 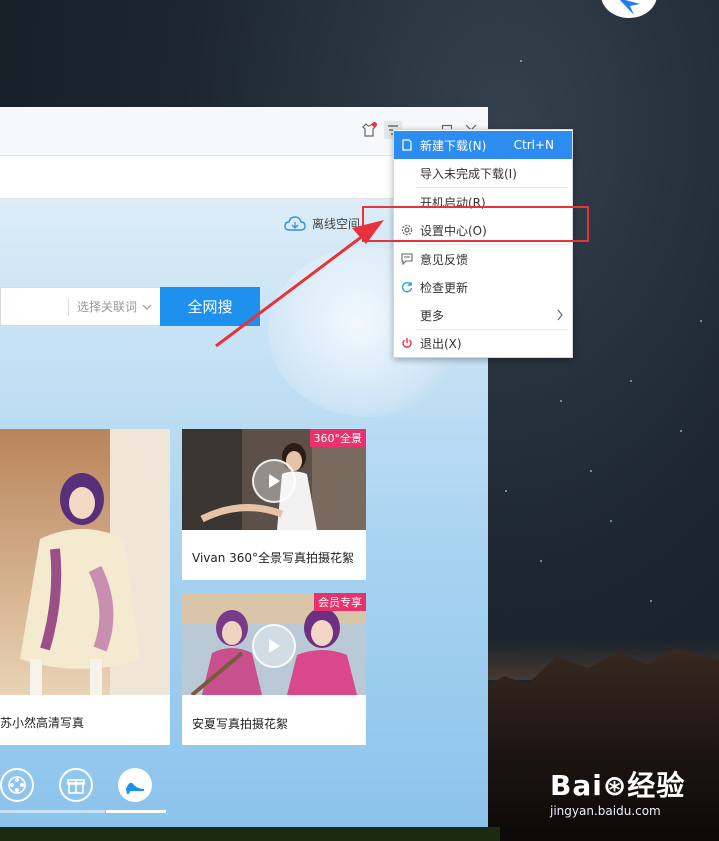 What do you see at coordinates (483, 259) in the screenshot?
I see `menu-item-feedback: 意见反馈` at bounding box center [483, 259].